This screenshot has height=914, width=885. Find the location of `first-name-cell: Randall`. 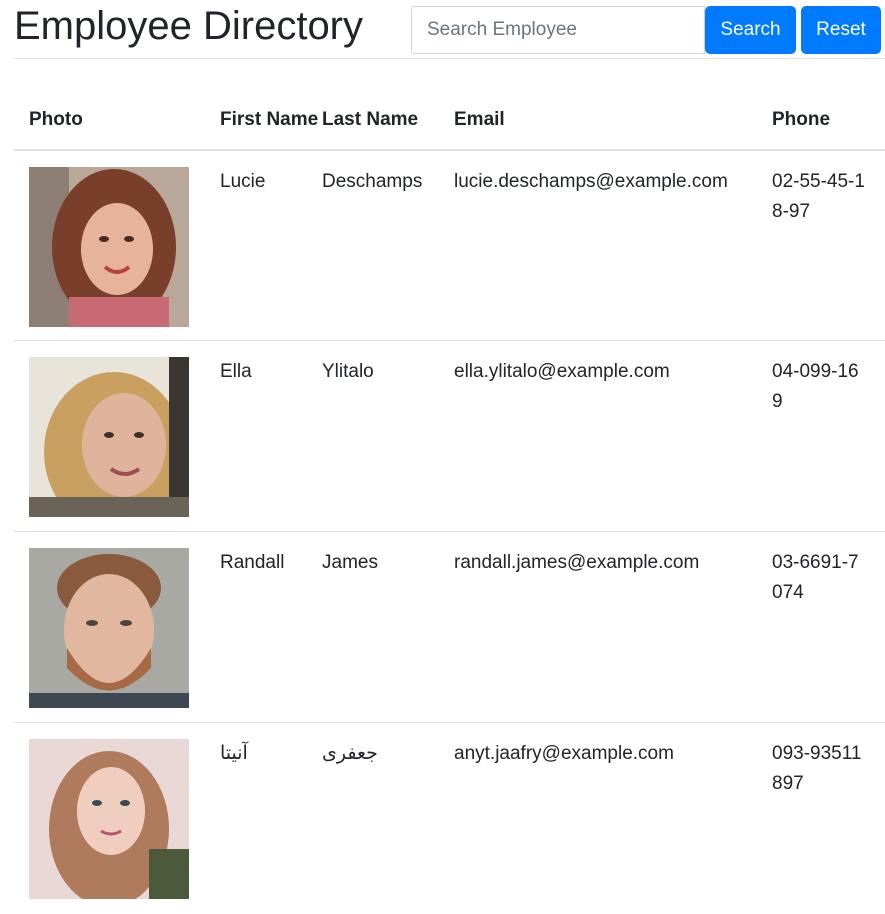

first-name-cell: Randall is located at coordinates (271, 627).